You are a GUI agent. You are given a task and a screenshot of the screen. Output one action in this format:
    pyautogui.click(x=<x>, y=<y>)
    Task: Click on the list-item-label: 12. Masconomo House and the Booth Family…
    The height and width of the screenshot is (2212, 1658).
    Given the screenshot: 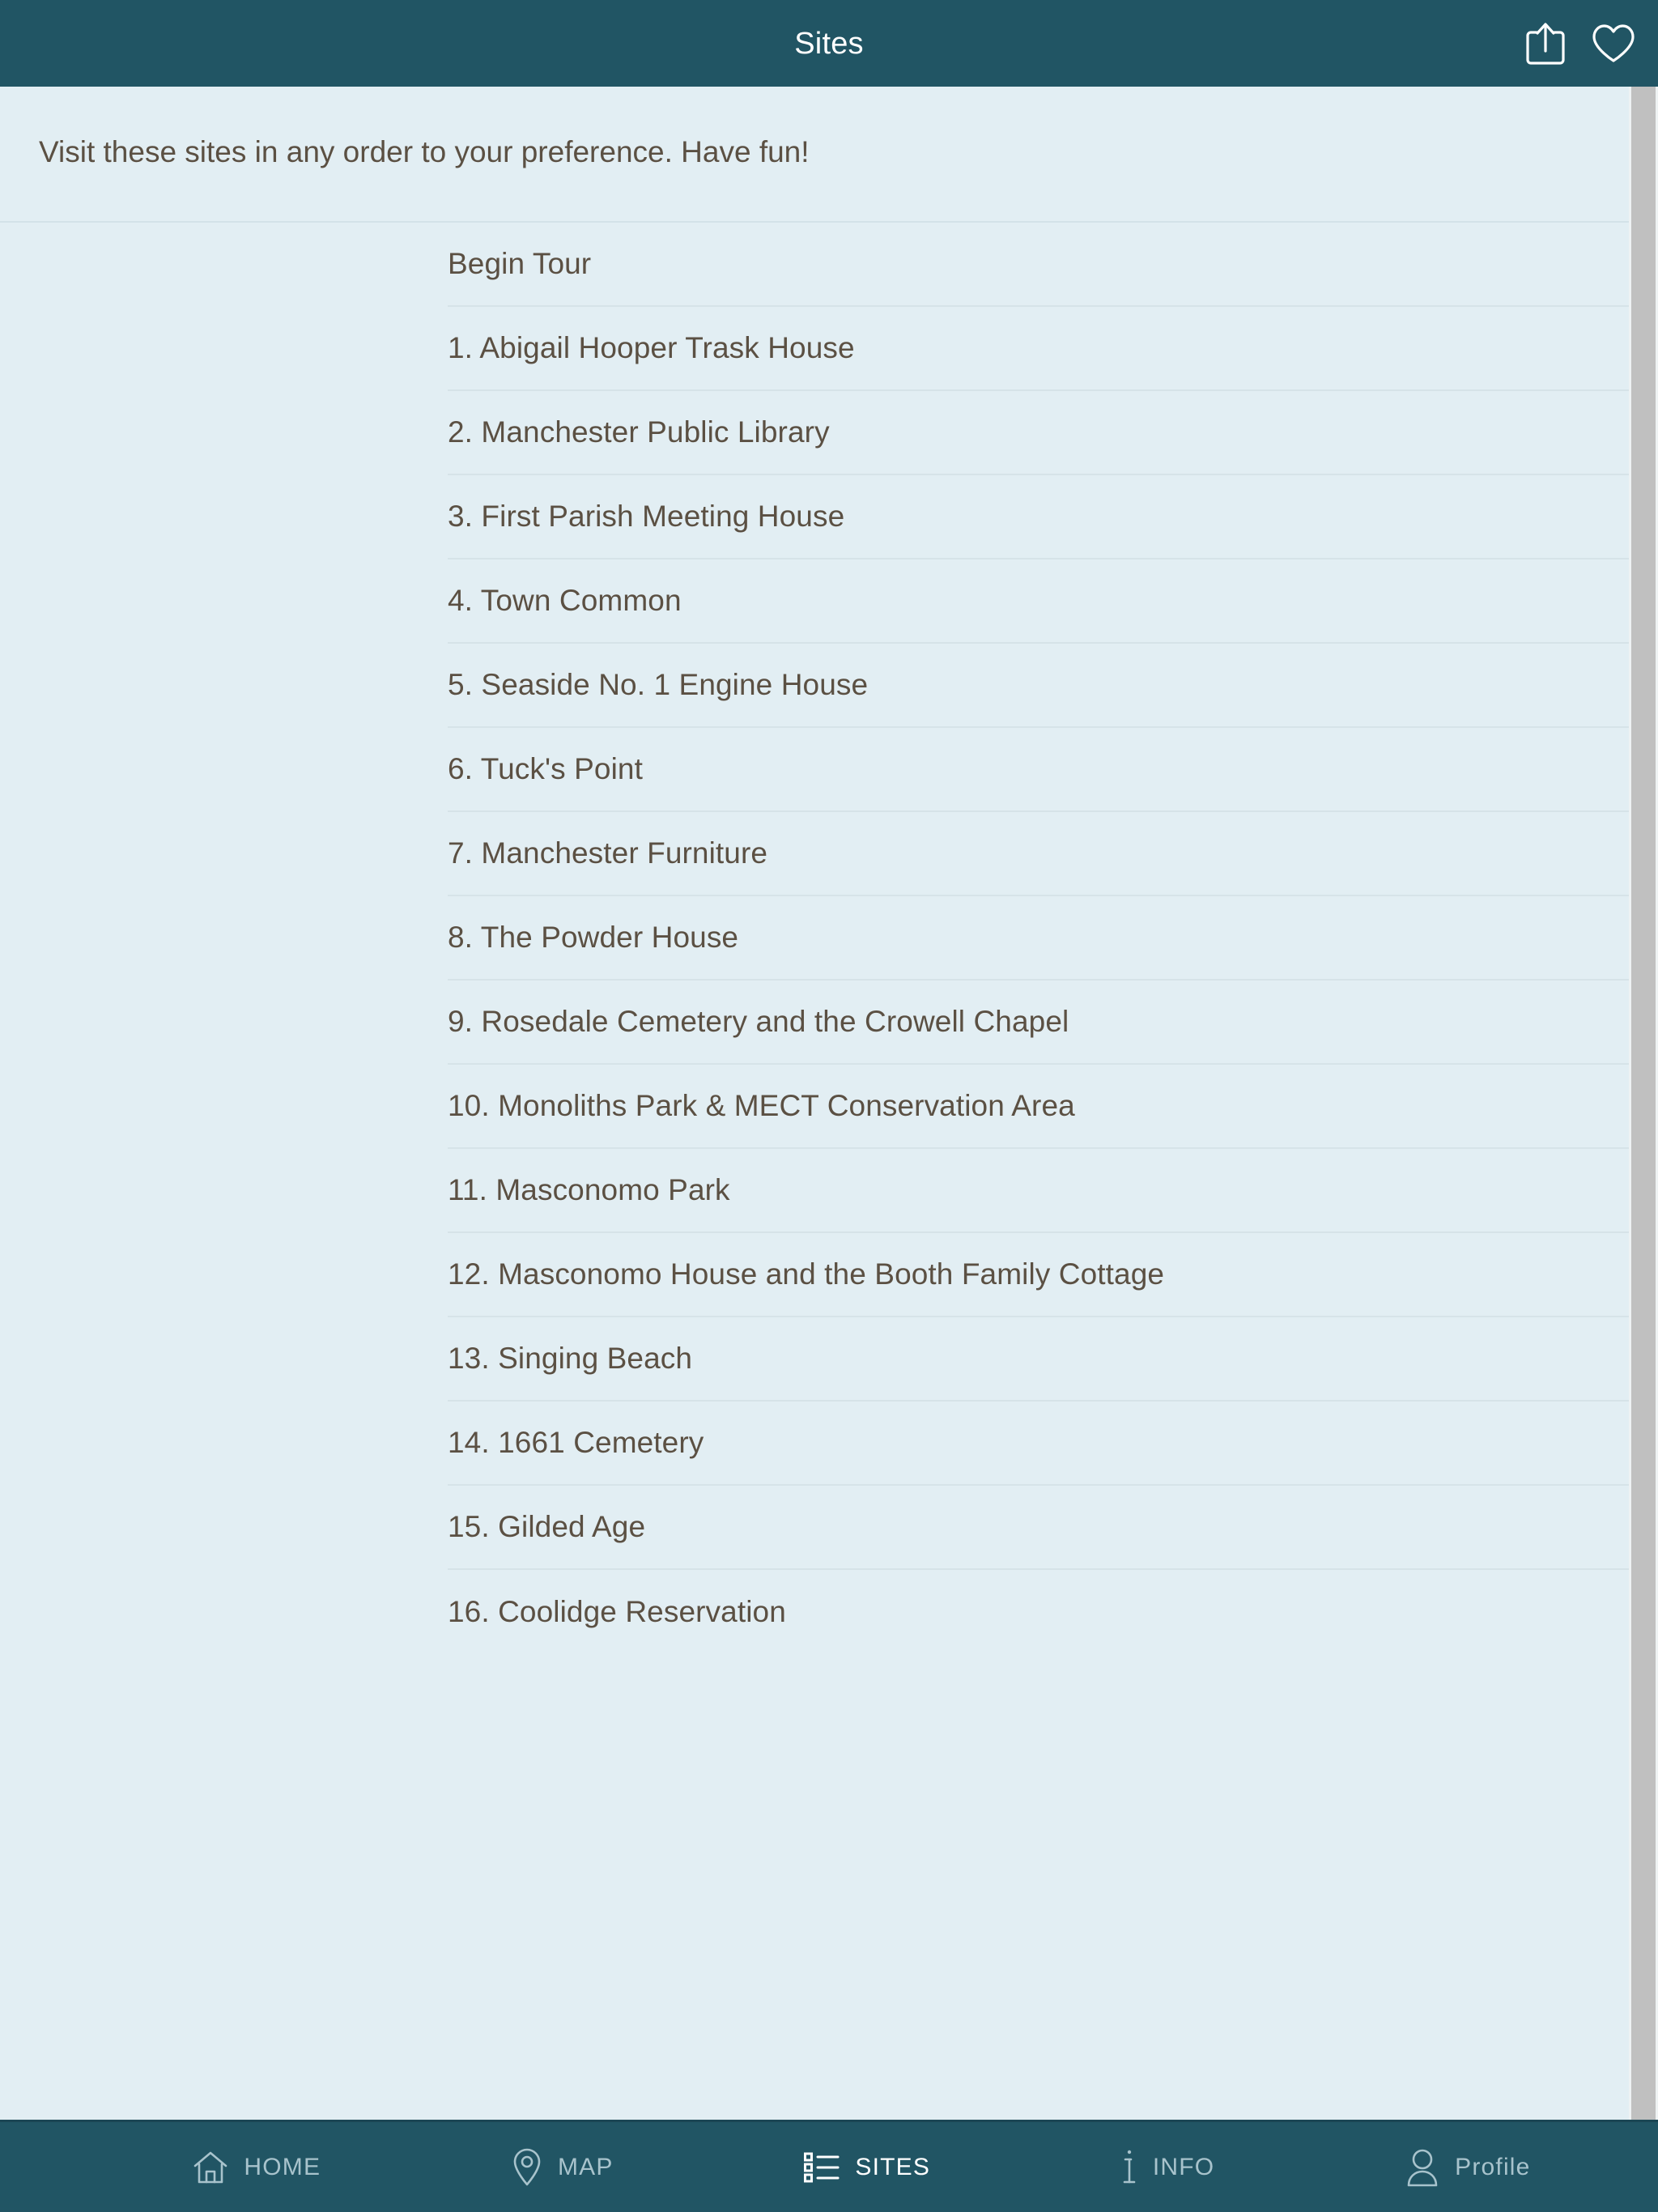 What is the action you would take?
    pyautogui.click(x=806, y=1274)
    